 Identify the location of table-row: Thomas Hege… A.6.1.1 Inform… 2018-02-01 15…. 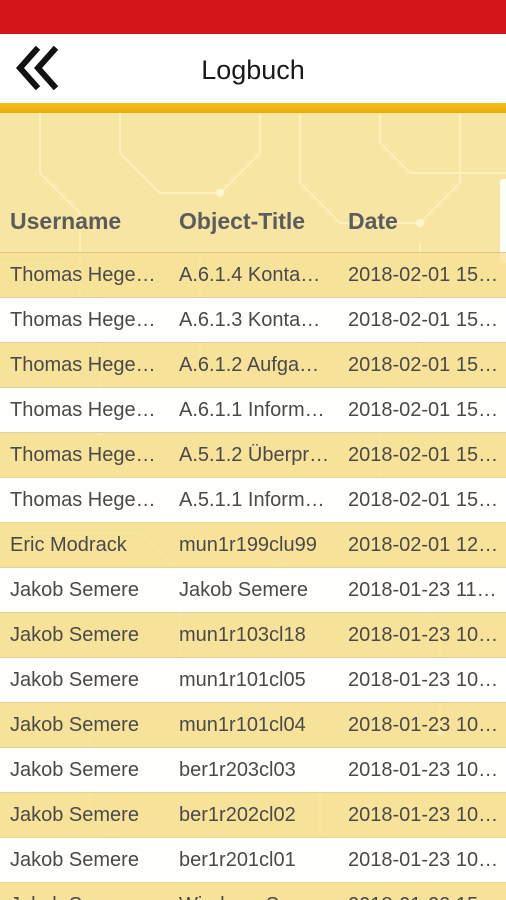
(253, 410).